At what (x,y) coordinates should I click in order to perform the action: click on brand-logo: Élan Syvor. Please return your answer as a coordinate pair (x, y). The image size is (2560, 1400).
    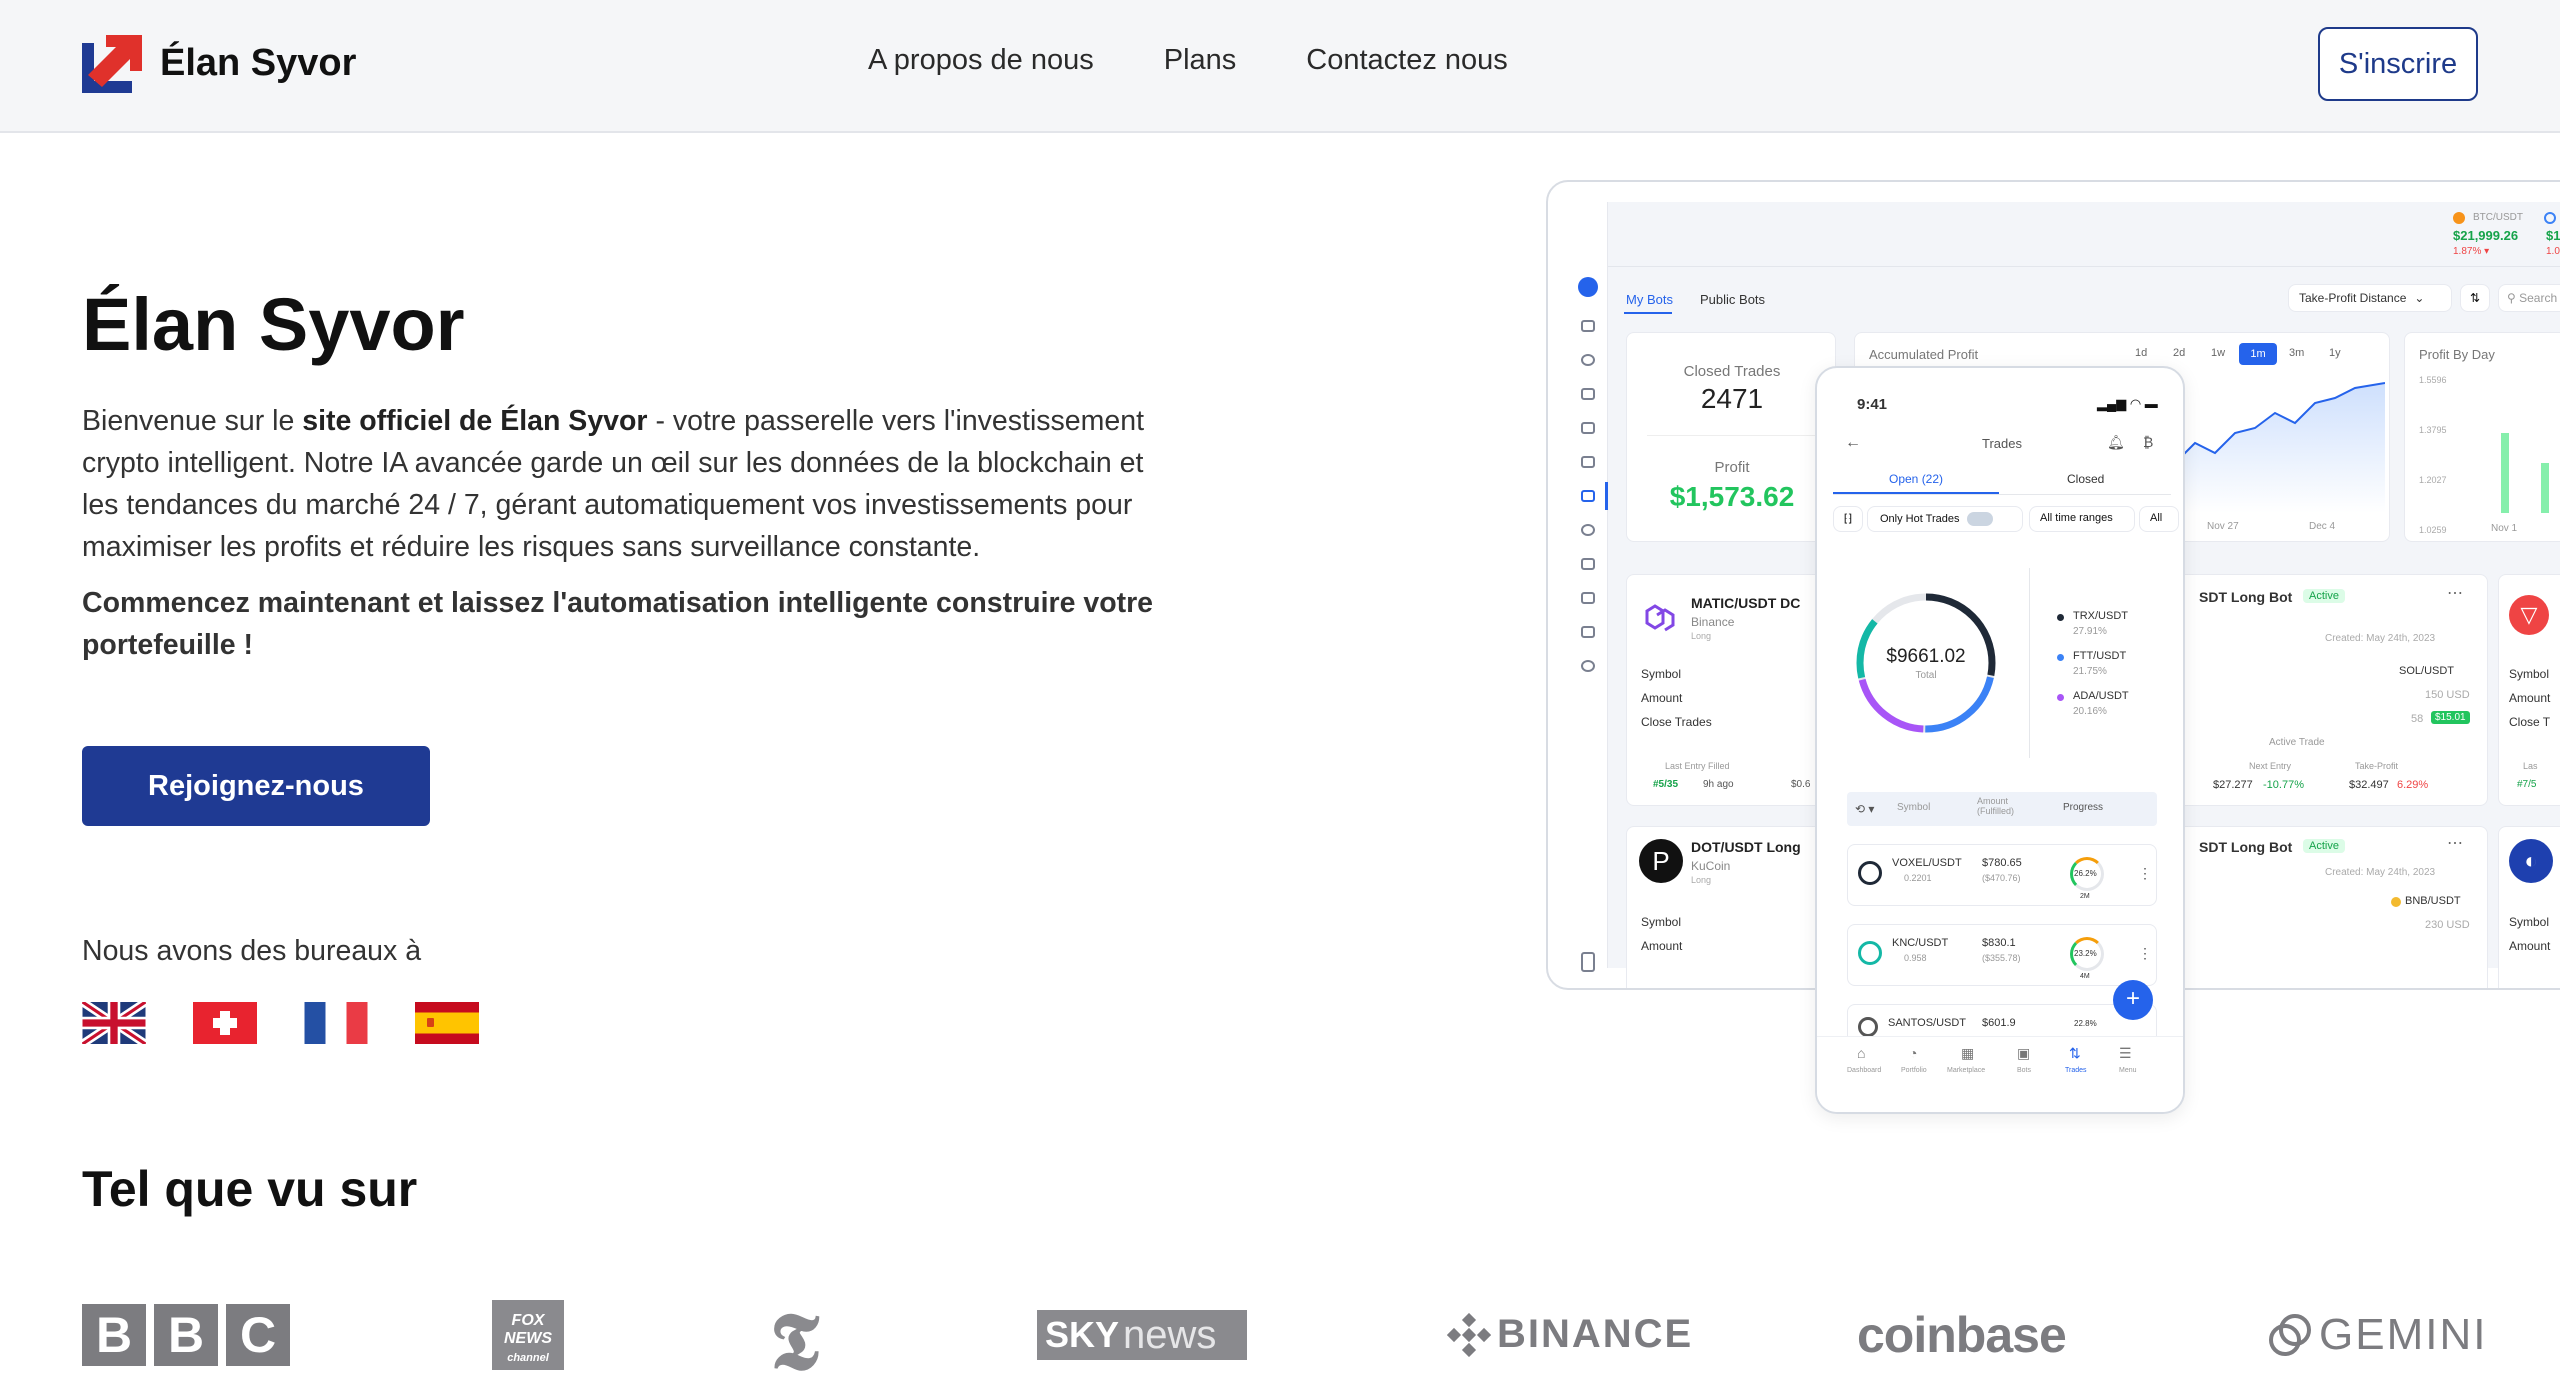
    Looking at the image, I should click on (219, 63).